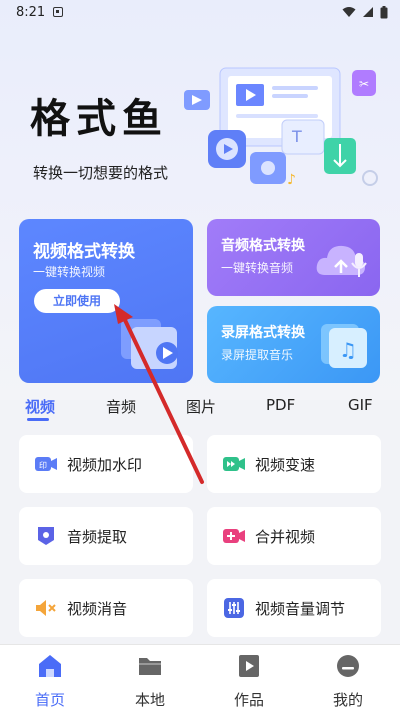  Describe the element at coordinates (234, 536) in the screenshot. I see `merge-video-icon` at that location.